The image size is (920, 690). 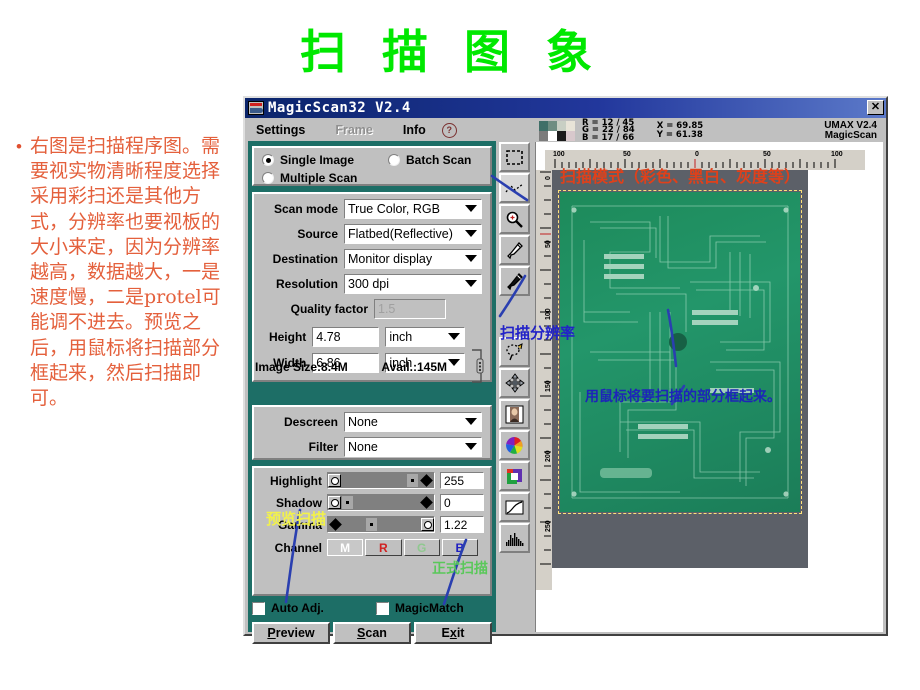 I want to click on field-height: Height 4.78 inch, so click(x=371, y=336).